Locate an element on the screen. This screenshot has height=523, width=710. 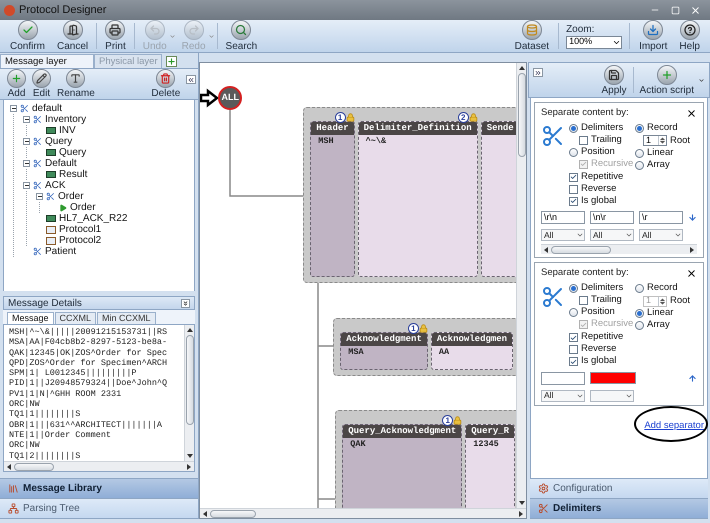
toolbar-button: Dataset is located at coordinates (532, 36).